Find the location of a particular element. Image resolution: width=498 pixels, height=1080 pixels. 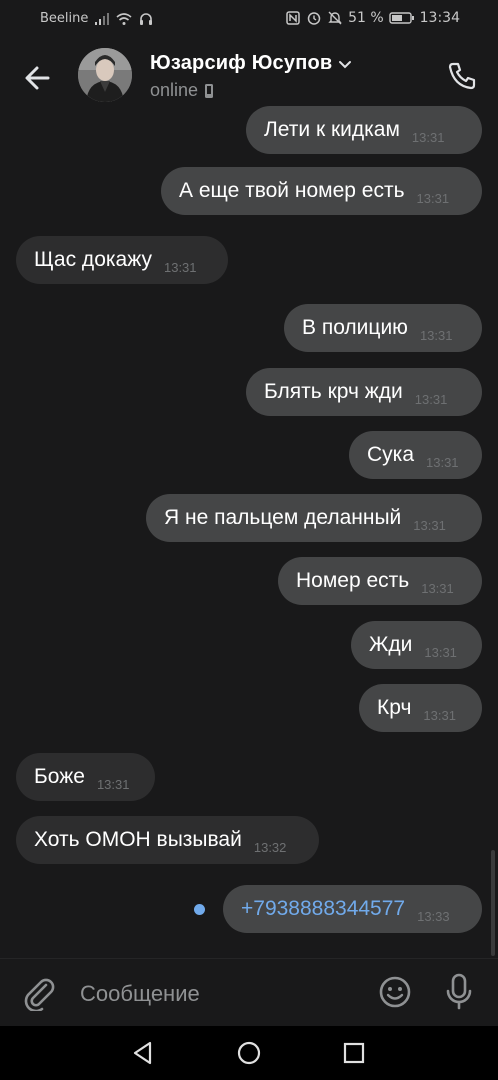

message-bubble-outgoing: Блять крч жди 13:31 is located at coordinates (364, 392).